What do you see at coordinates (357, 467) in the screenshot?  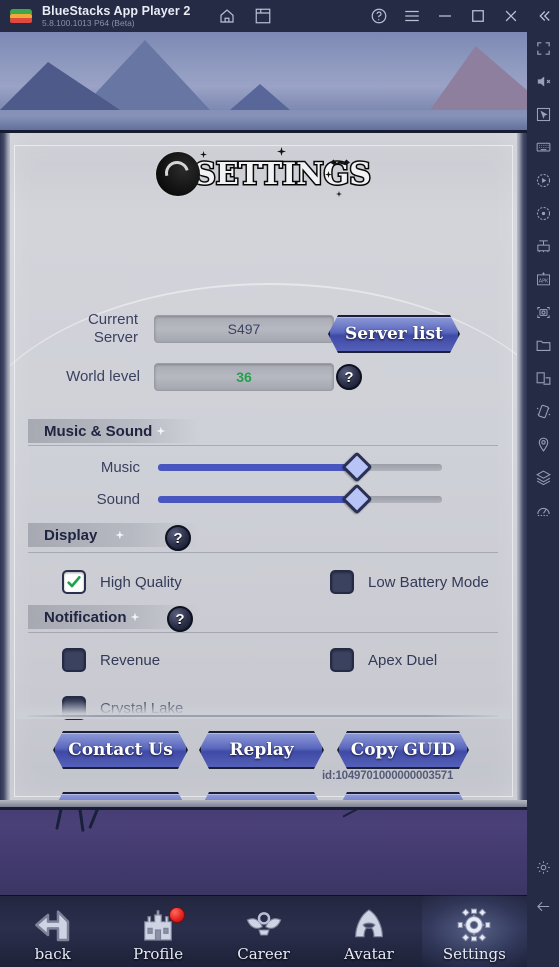 I see `music-slider-thumb` at bounding box center [357, 467].